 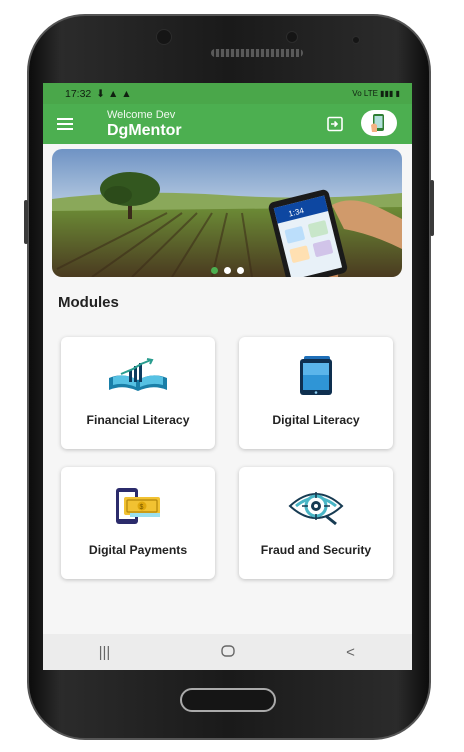 What do you see at coordinates (141, 114) in the screenshot?
I see `welcome-text: Welcome Dev` at bounding box center [141, 114].